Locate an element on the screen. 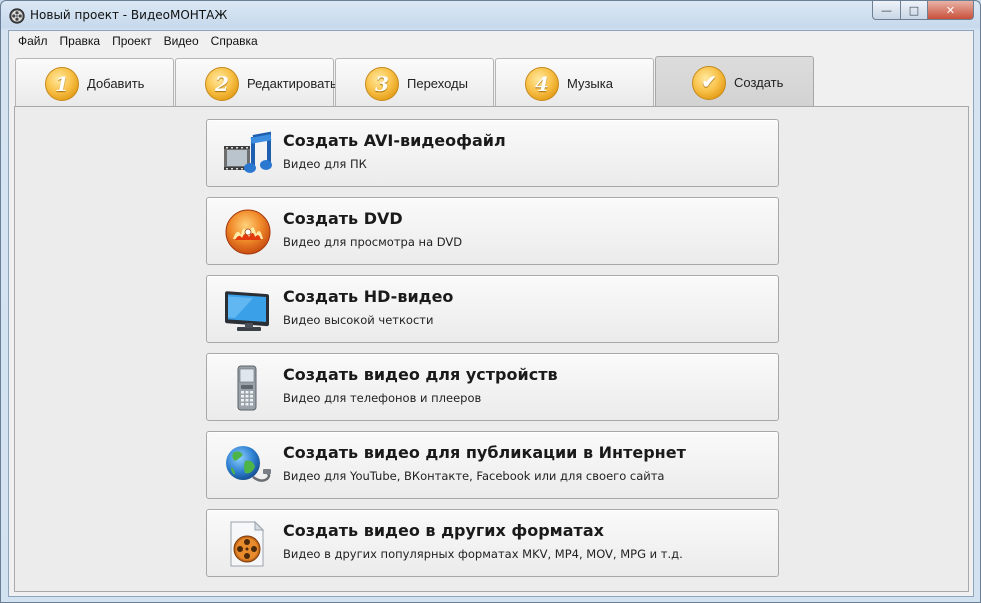  menu-file: Файл is located at coordinates (33, 41).